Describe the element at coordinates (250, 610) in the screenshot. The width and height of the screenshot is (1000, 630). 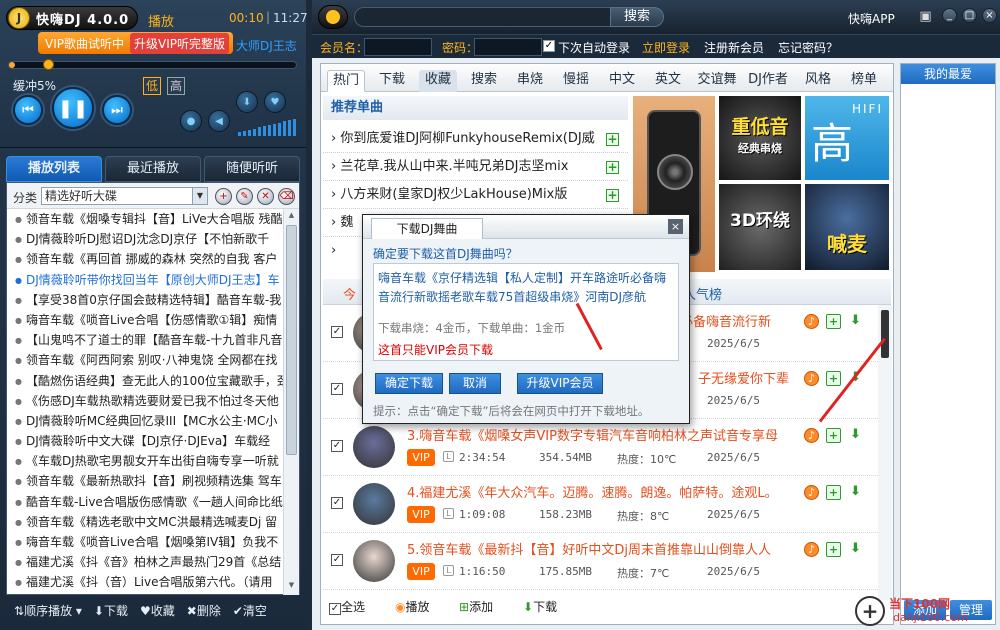
I see `clear-button: ✔清空` at that location.